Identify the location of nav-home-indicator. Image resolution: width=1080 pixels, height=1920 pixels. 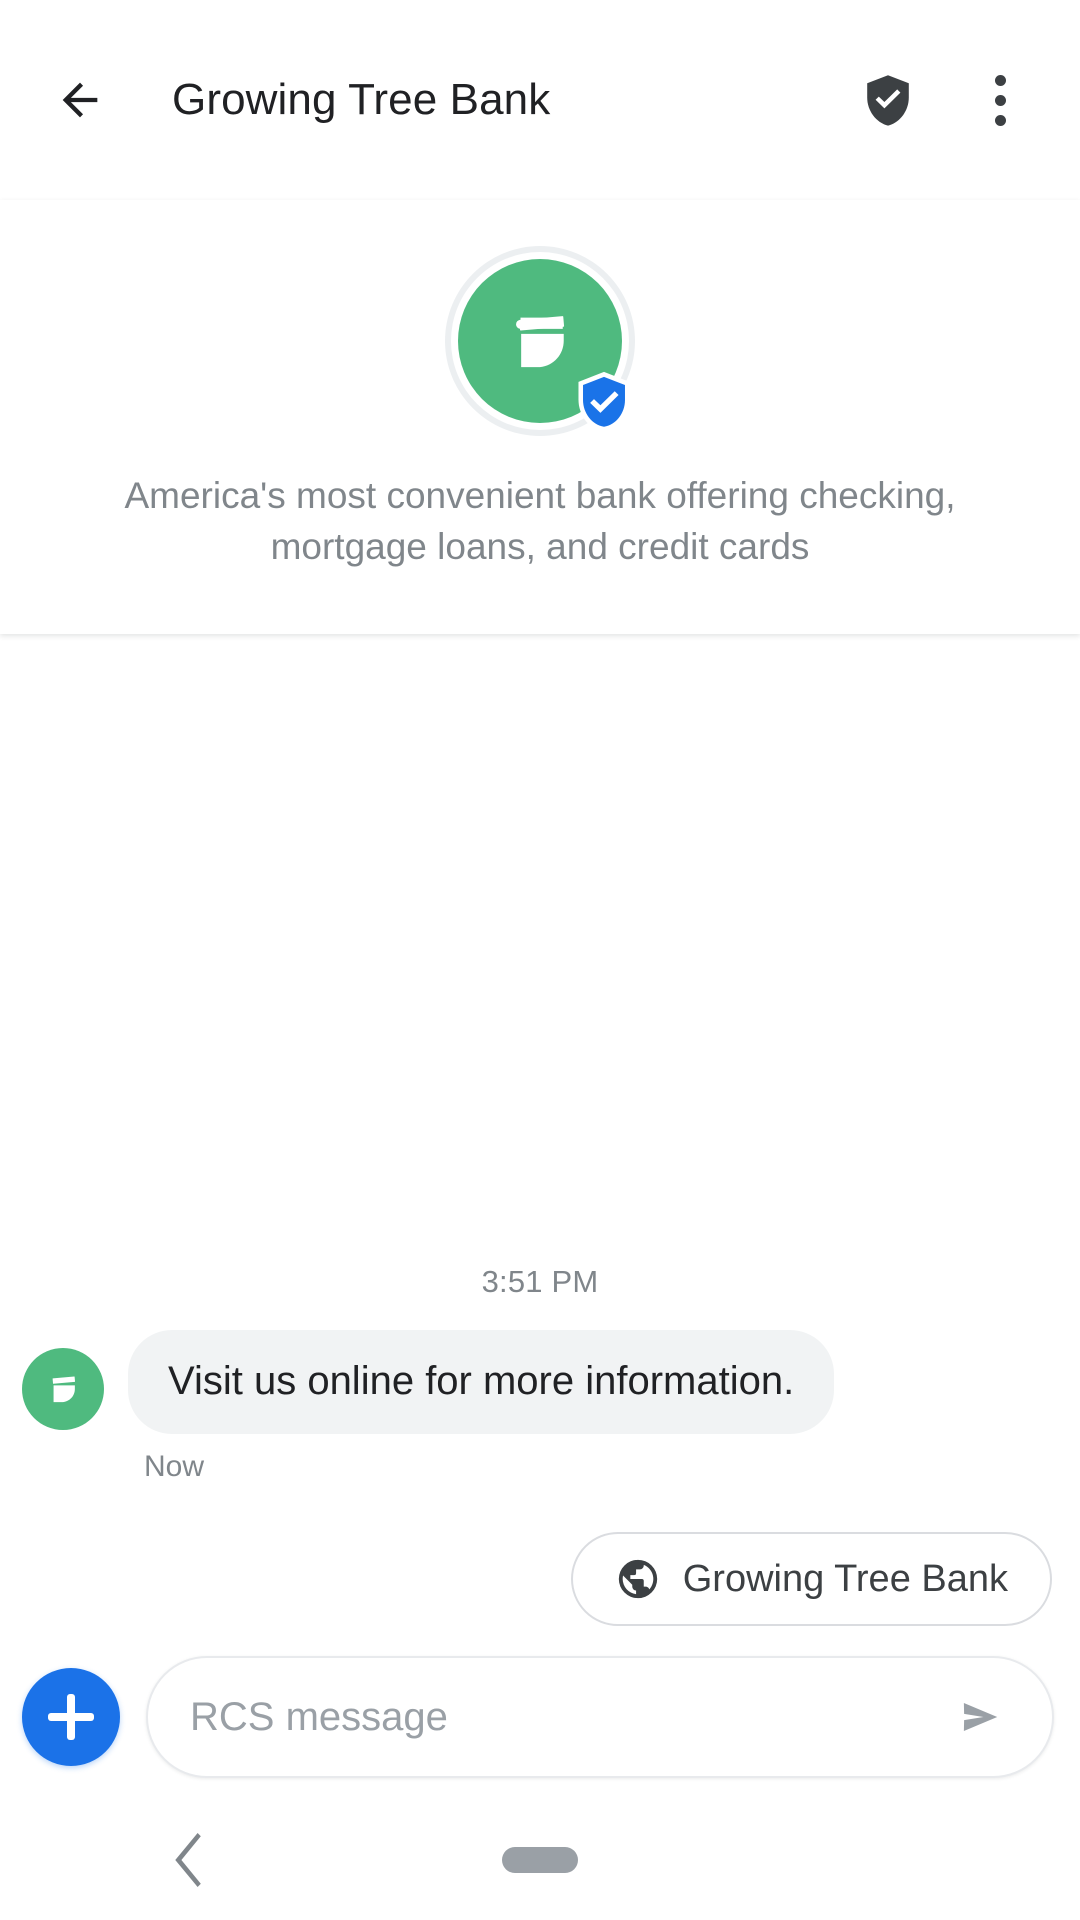
(540, 1860).